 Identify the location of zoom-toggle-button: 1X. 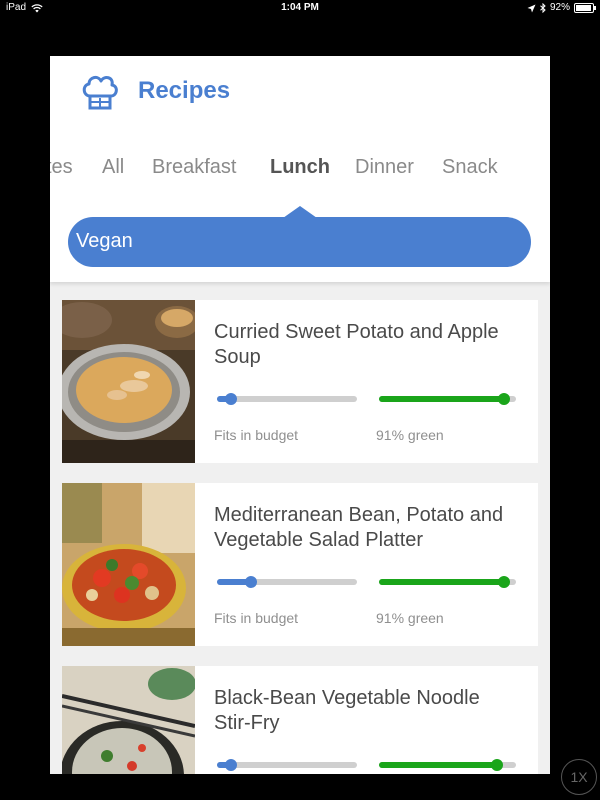
(579, 777).